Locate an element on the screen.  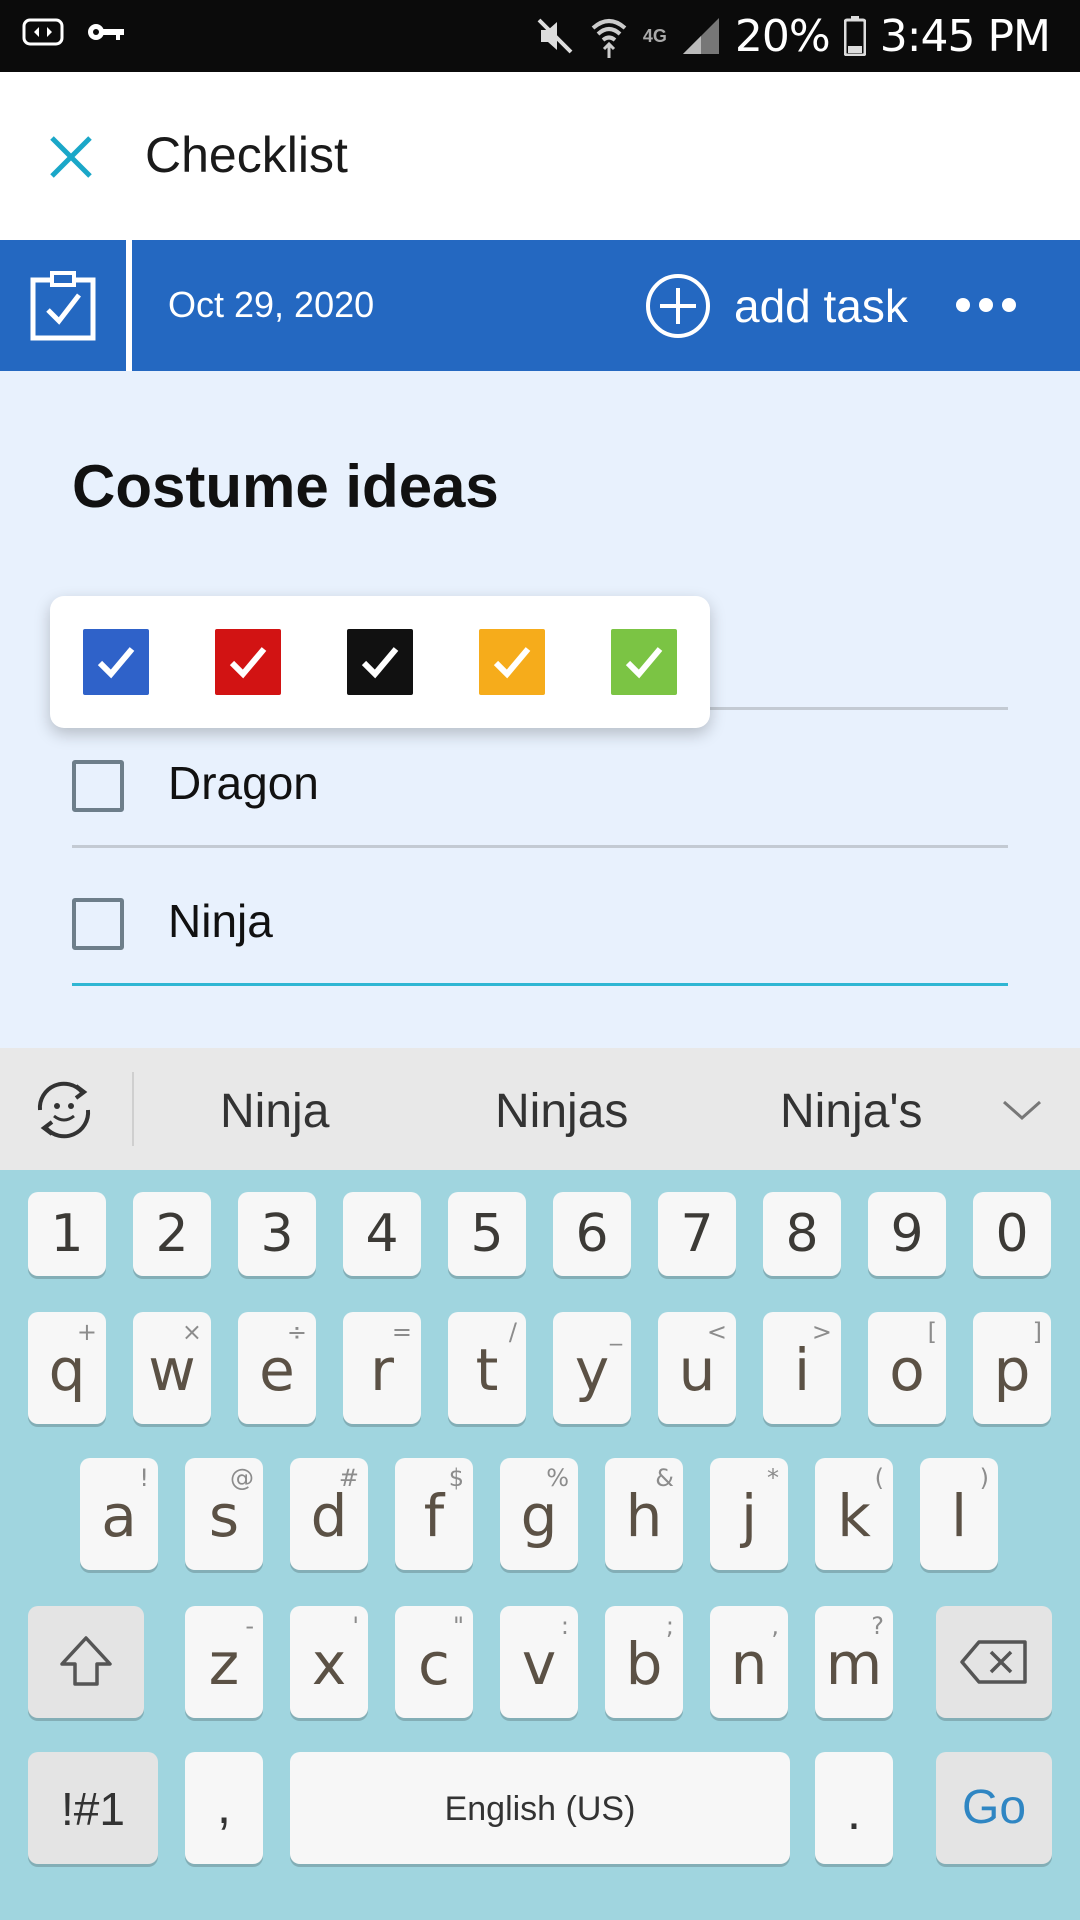
color-swatch-black is located at coordinates (380, 662).